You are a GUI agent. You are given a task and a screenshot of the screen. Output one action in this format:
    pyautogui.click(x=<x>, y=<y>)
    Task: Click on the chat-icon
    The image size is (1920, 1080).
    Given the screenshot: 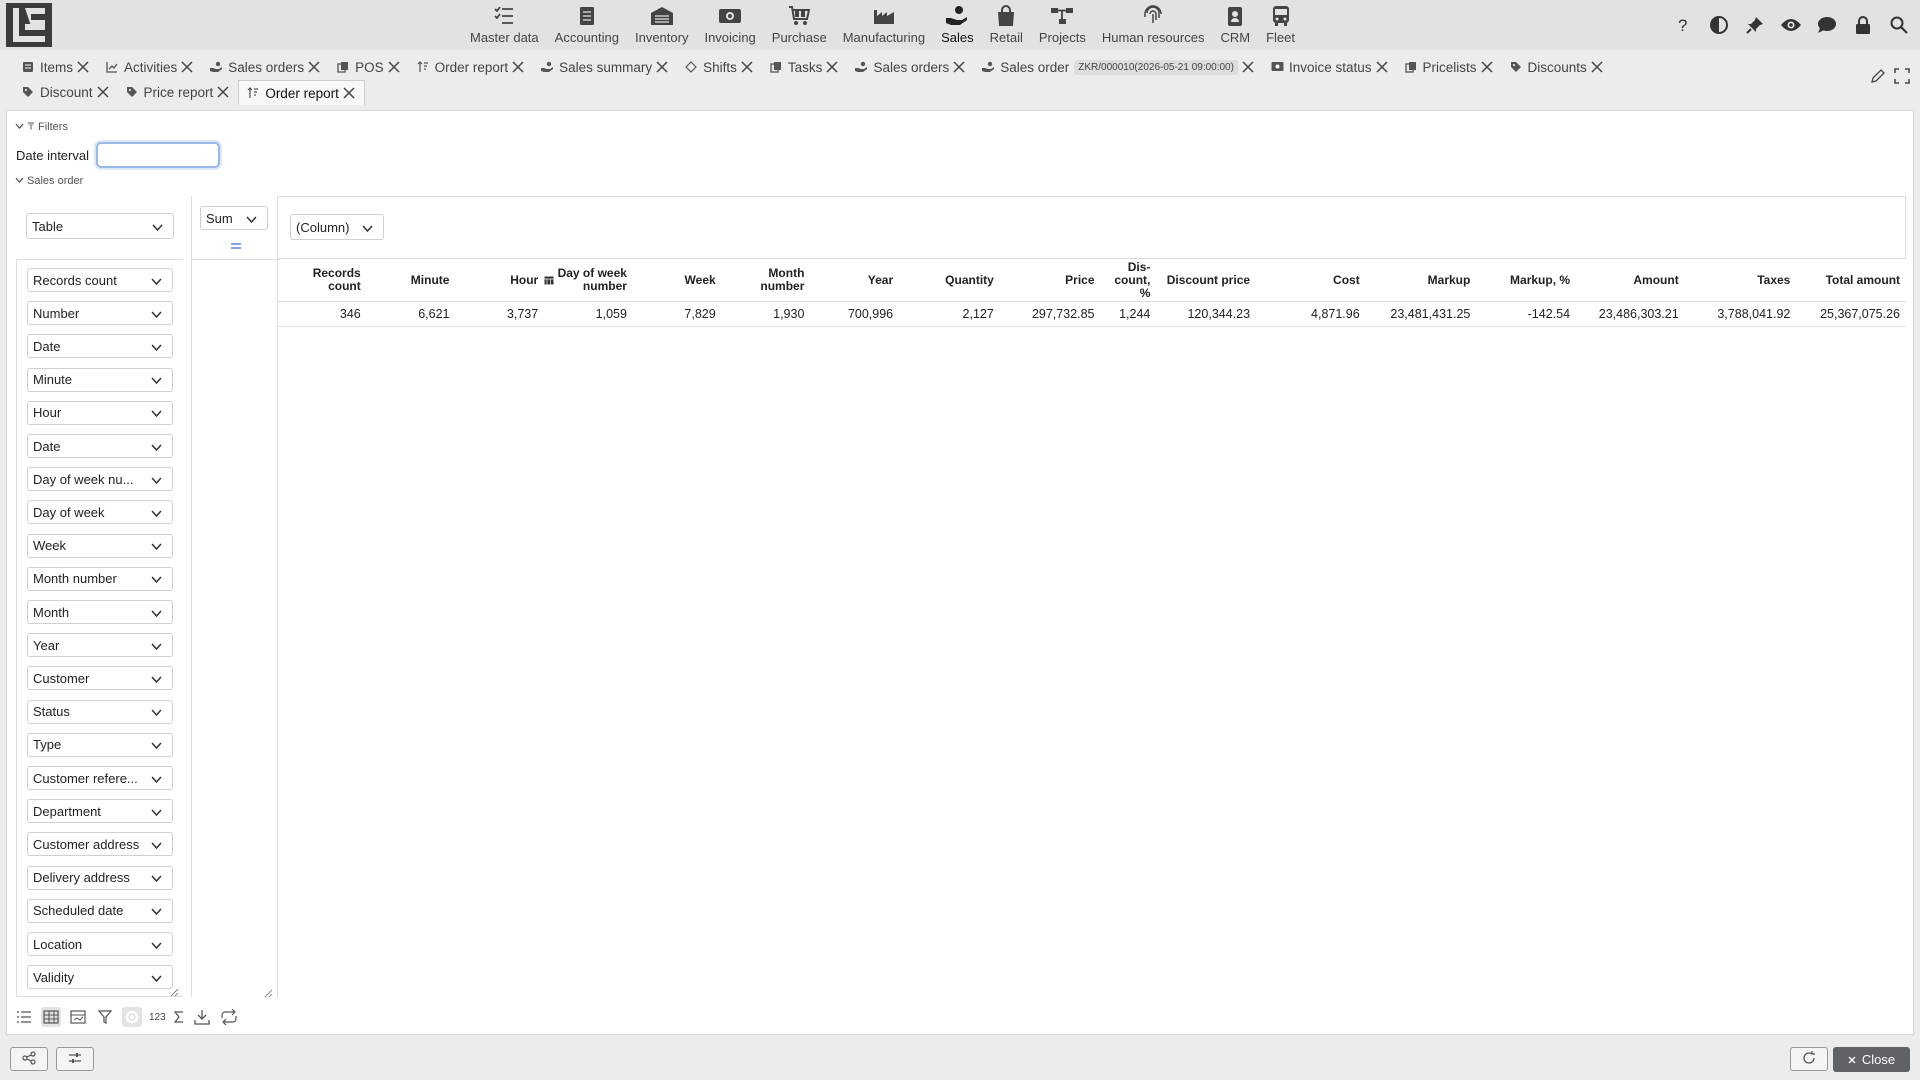 What is the action you would take?
    pyautogui.click(x=1827, y=25)
    